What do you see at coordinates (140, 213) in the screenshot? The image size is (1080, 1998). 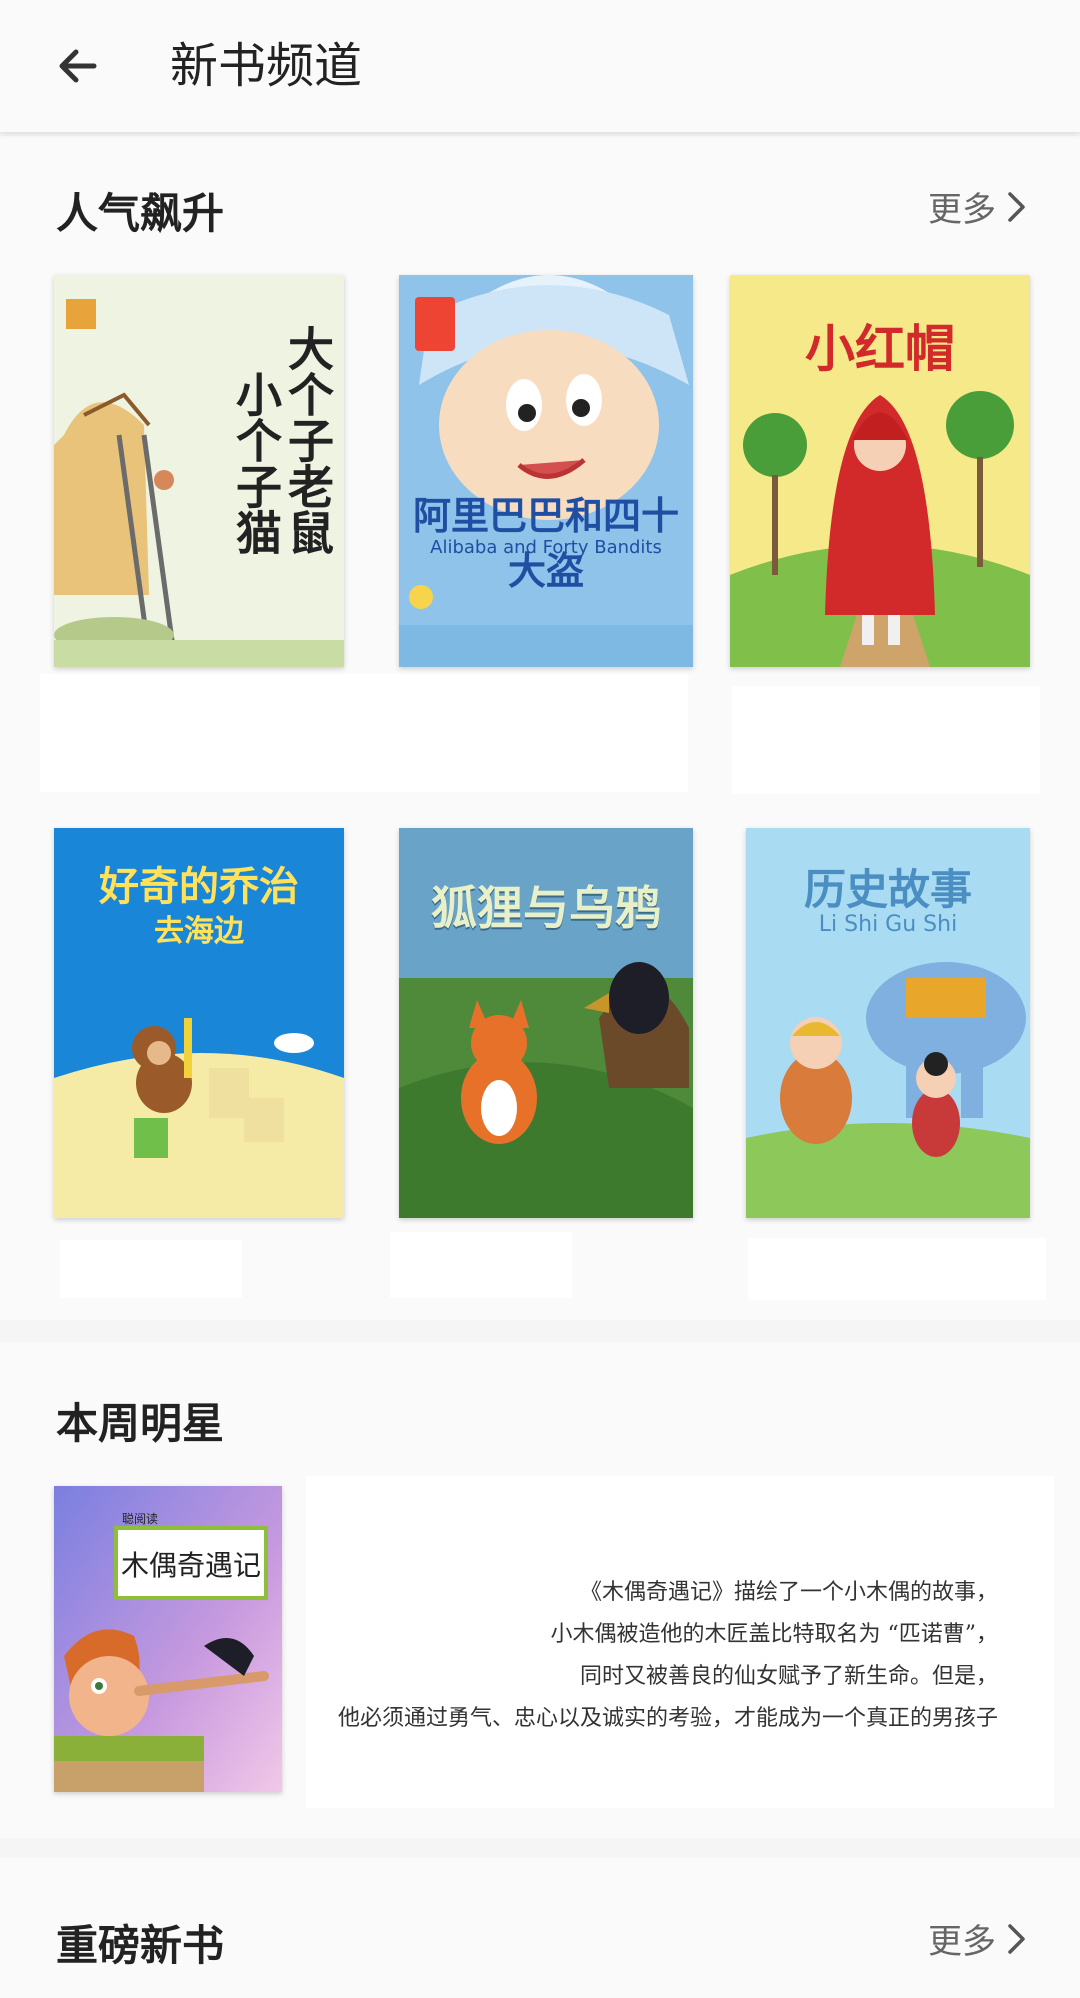 I see `section-title-hot: 人气飙升` at bounding box center [140, 213].